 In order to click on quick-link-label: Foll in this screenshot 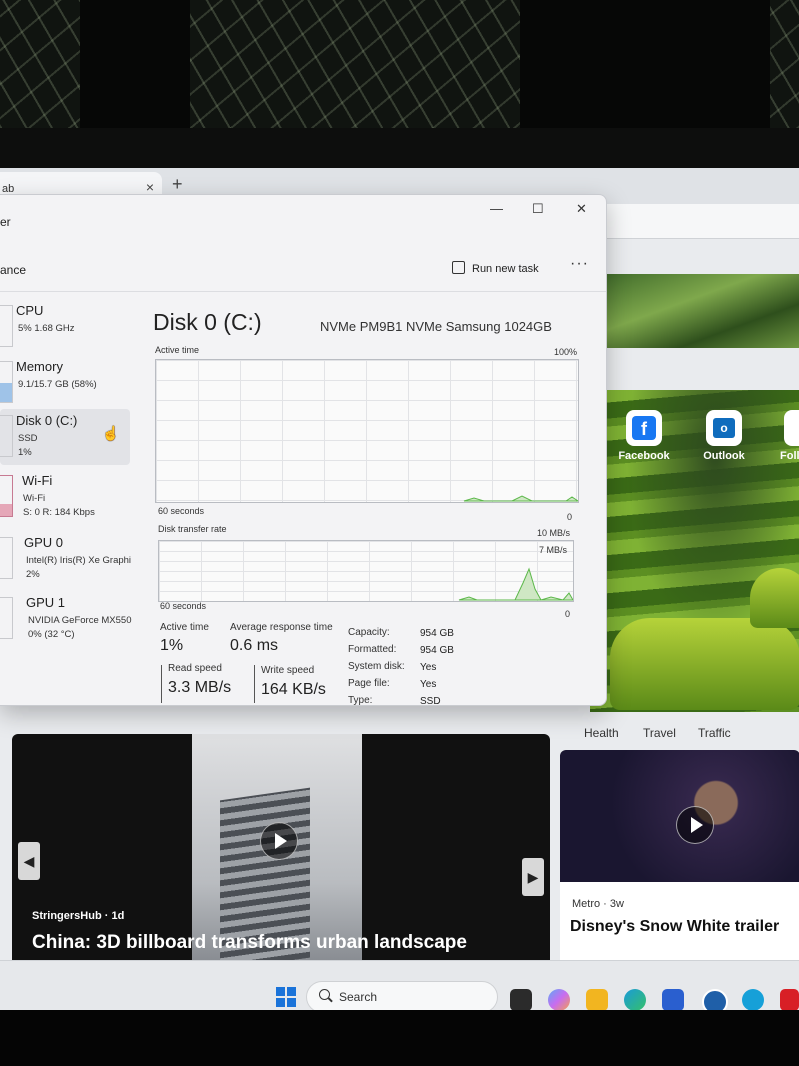, I will do `click(789, 456)`.